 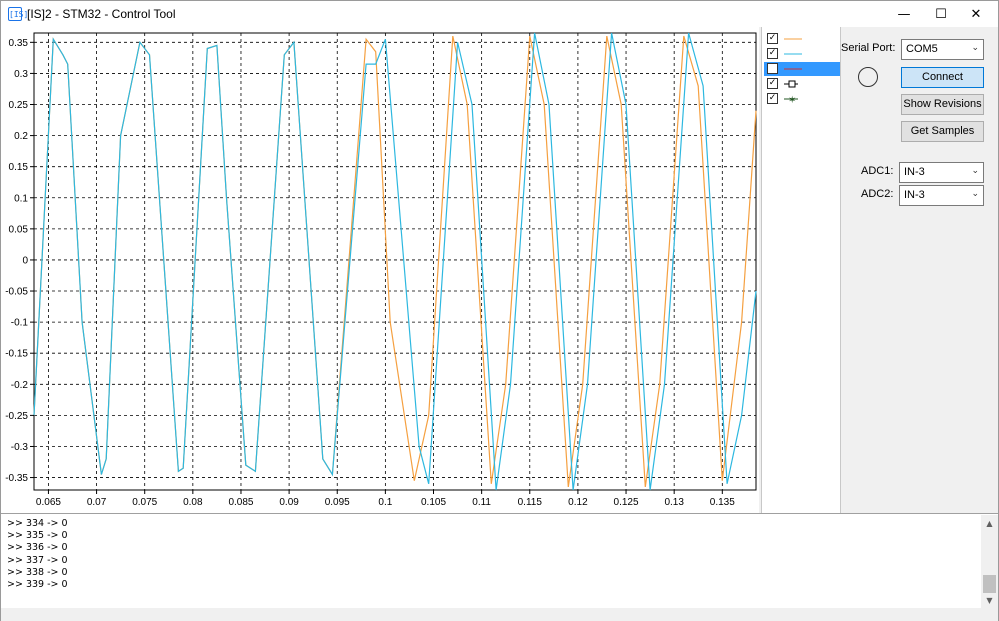 What do you see at coordinates (21, 136) in the screenshot?
I see `y-tick-label: 0.2` at bounding box center [21, 136].